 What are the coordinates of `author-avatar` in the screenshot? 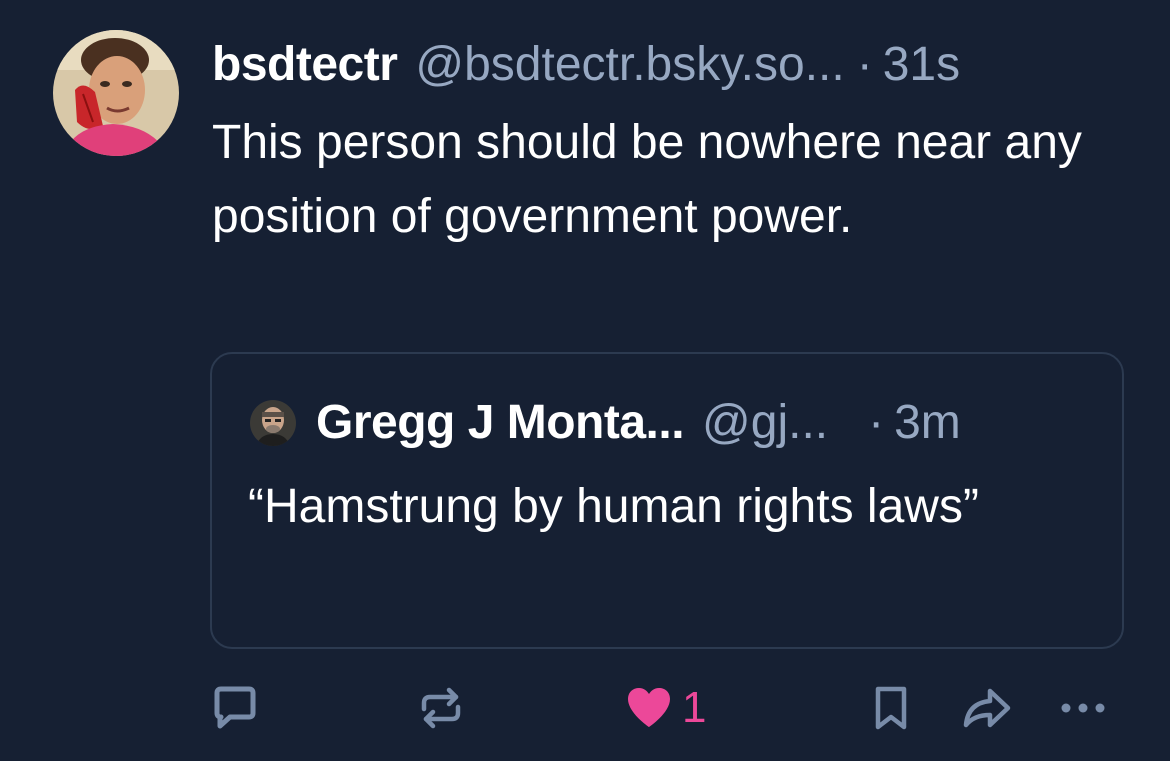 It's located at (116, 93).